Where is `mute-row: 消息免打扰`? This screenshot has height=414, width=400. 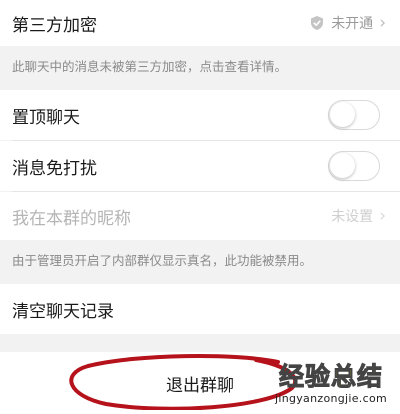
mute-row: 消息免打扰 is located at coordinates (200, 166).